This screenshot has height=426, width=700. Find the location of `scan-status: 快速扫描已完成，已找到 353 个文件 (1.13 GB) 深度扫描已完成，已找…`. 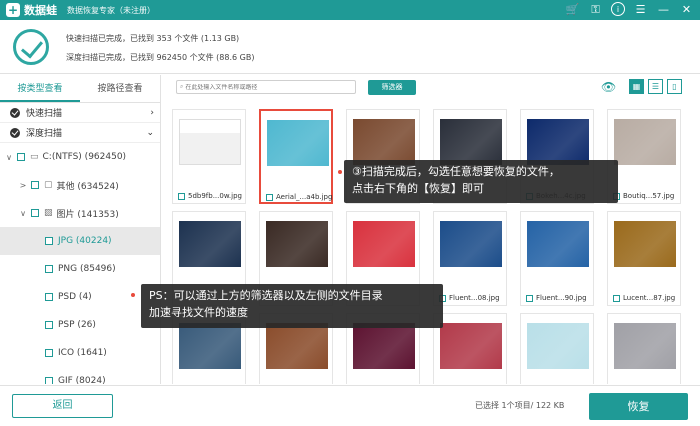

scan-status: 快速扫描已完成，已找到 353 个文件 (1.13 GB) 深度扫描已完成，已找… is located at coordinates (350, 47).